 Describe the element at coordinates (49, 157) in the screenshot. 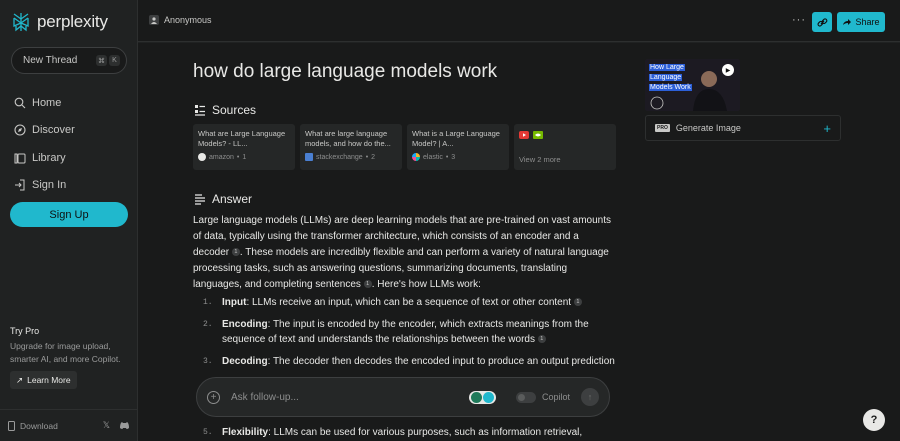

I see `sidebar-item-label: Library` at that location.